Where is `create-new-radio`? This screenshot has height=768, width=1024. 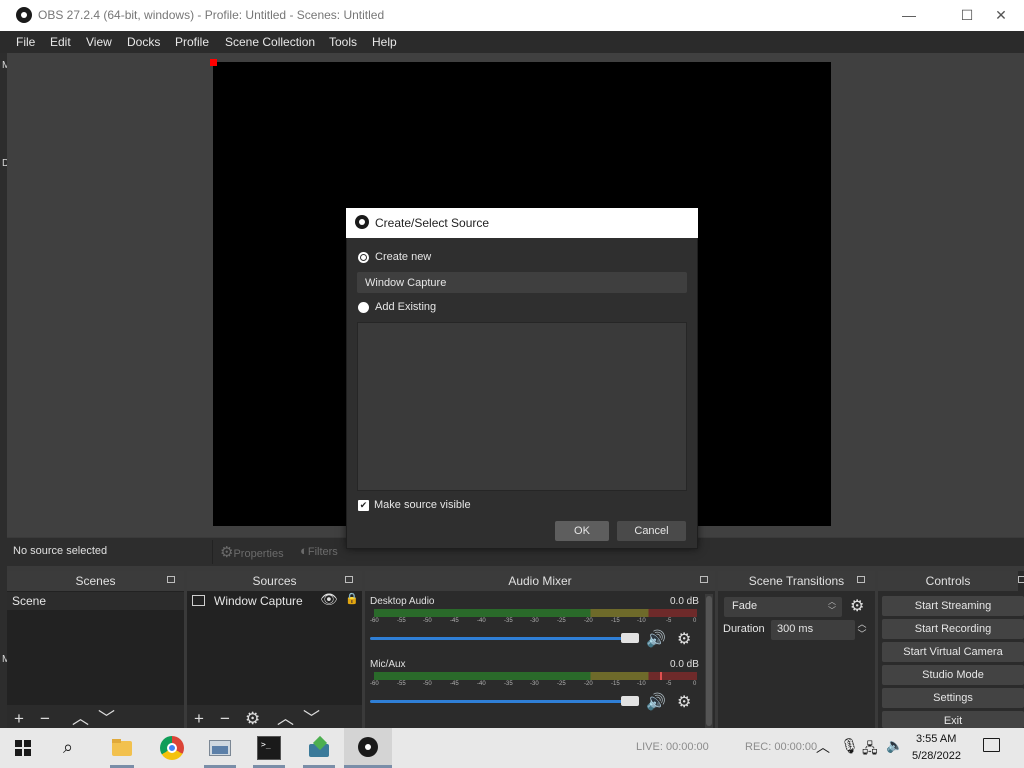 create-new-radio is located at coordinates (363, 257).